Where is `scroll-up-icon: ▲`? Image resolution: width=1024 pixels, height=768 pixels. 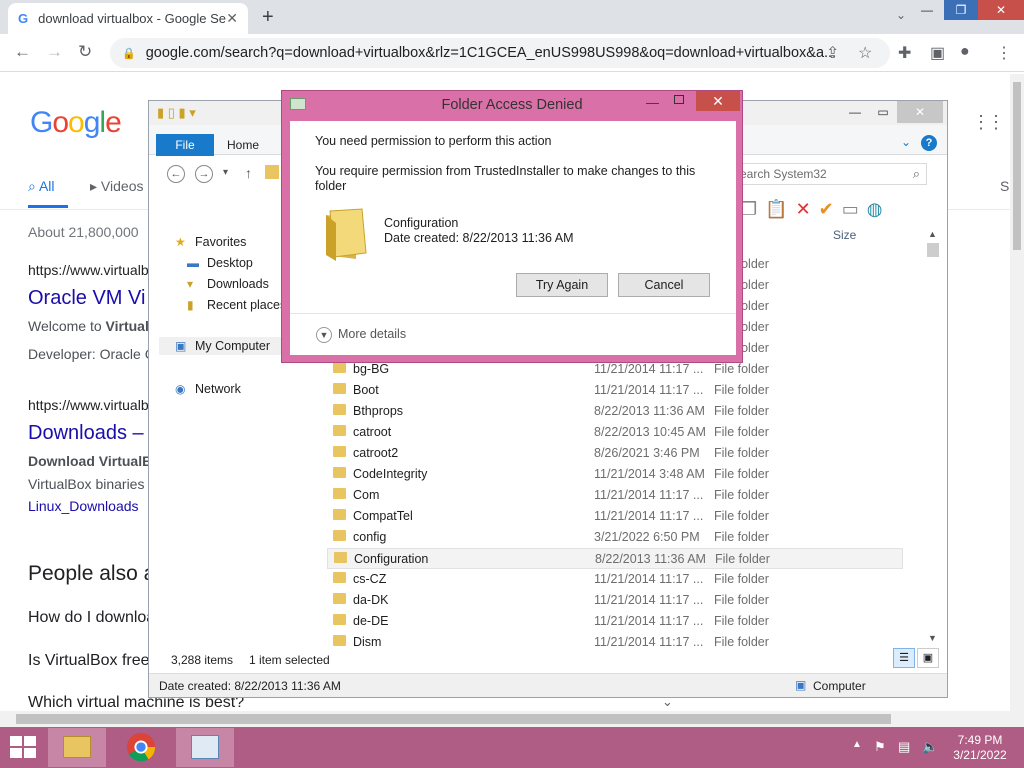
scroll-up-icon: ▲ is located at coordinates (932, 234).